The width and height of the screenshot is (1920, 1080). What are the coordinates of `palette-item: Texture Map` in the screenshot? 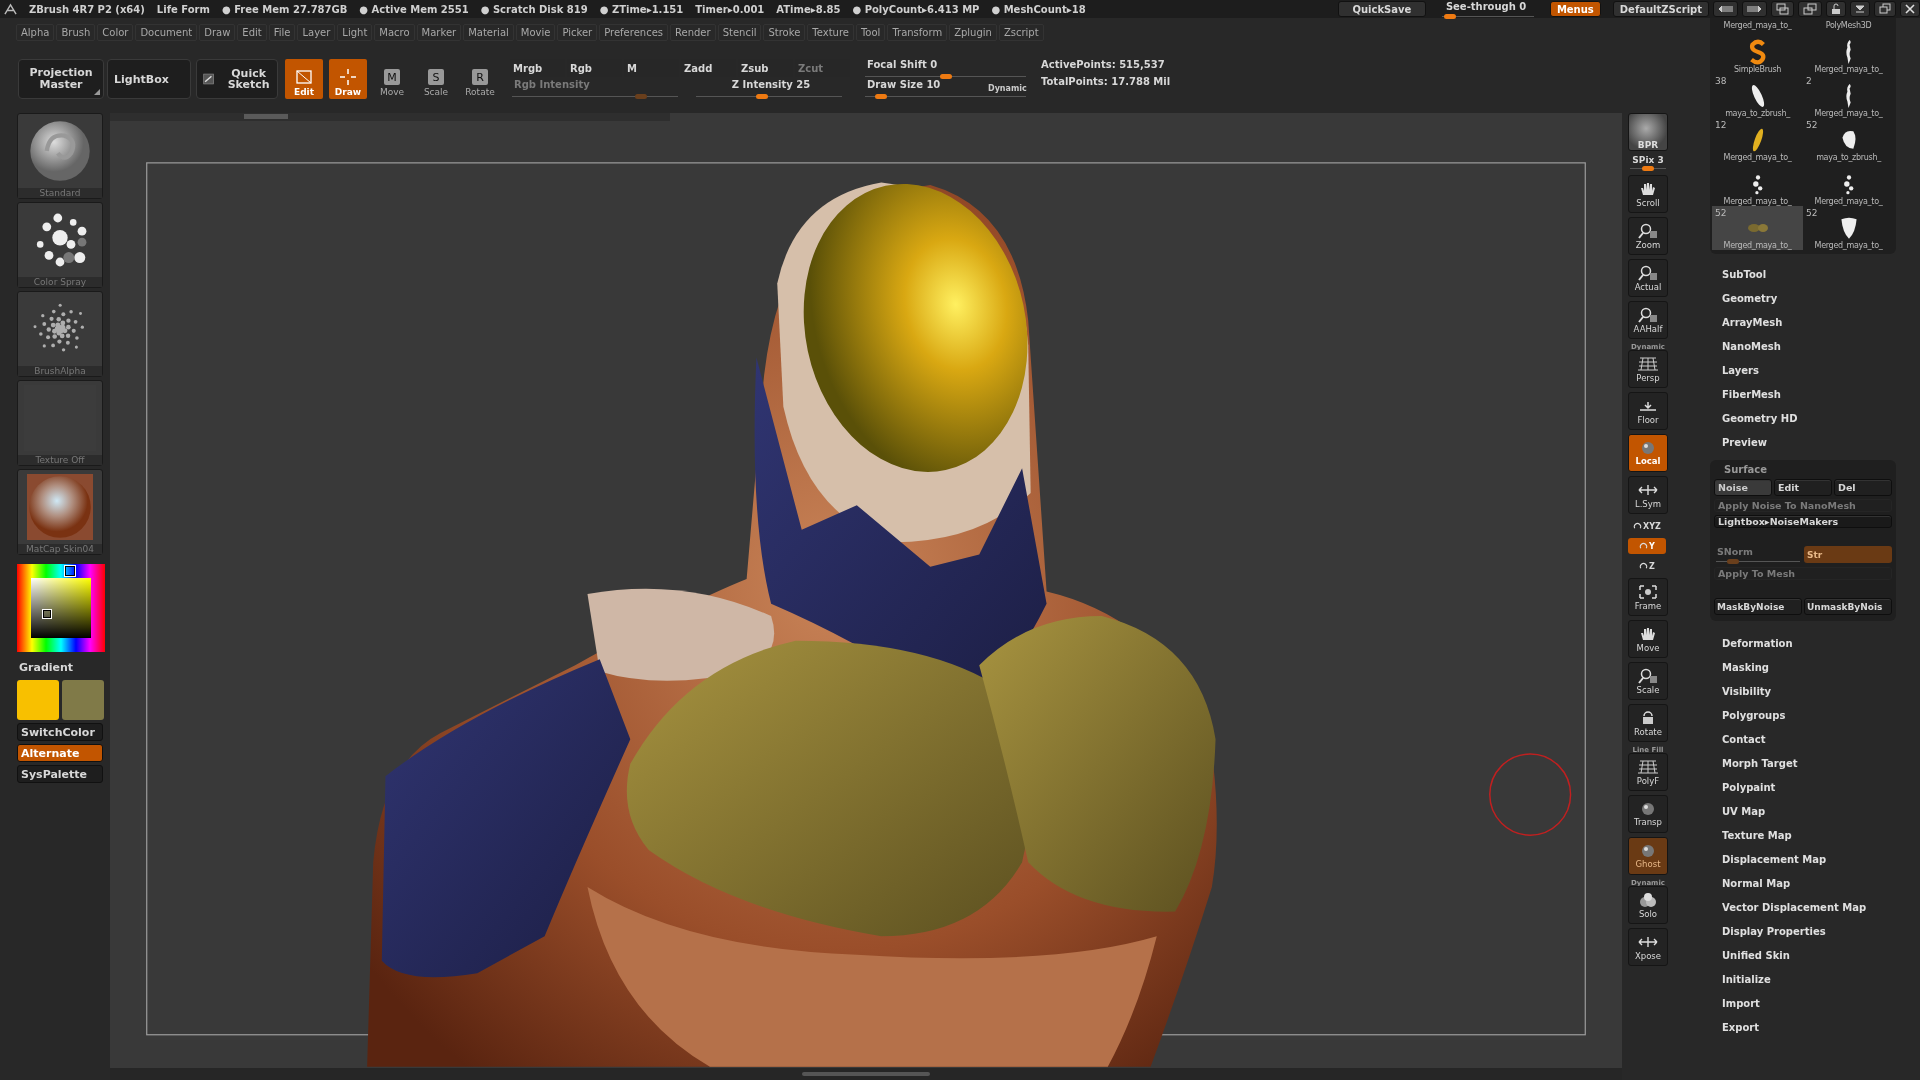 It's located at (1811, 835).